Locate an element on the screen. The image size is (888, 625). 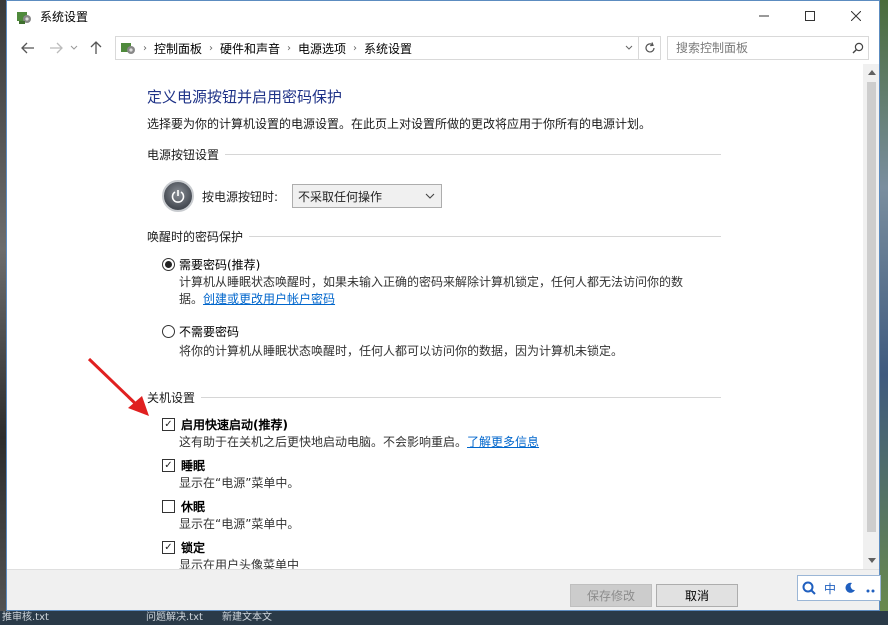
close-icon is located at coordinates (856, 16).